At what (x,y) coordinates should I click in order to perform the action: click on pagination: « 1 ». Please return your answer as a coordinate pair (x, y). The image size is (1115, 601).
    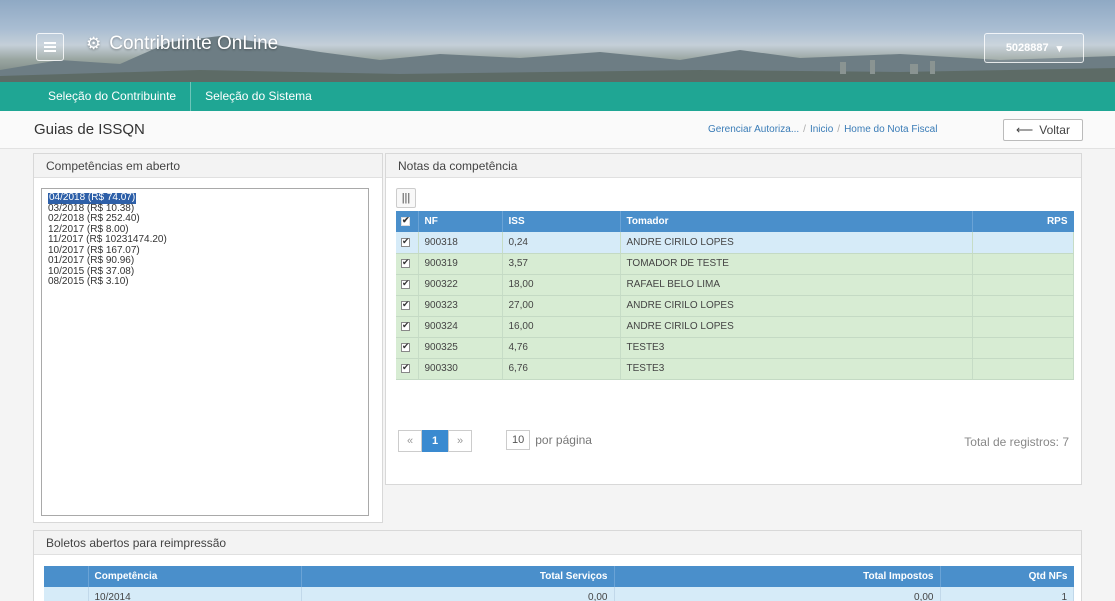
    Looking at the image, I should click on (435, 441).